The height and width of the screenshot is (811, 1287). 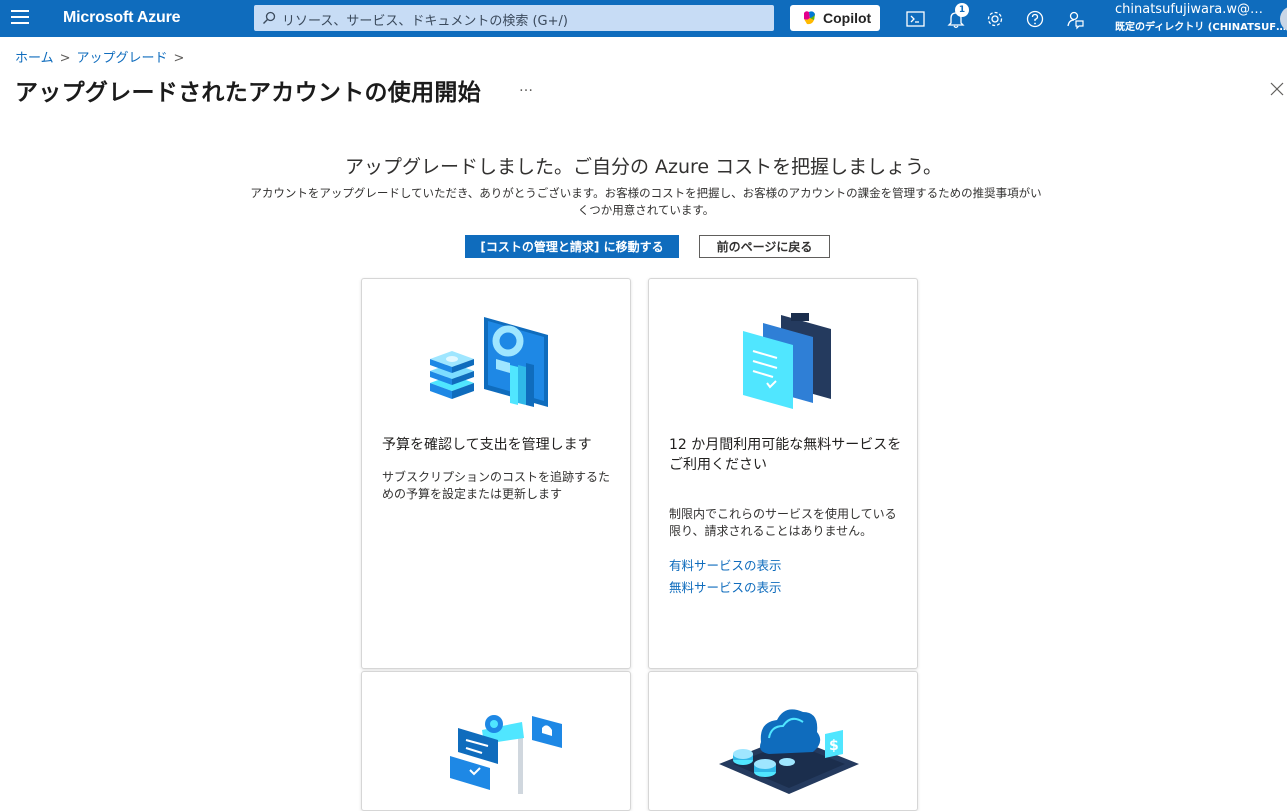 What do you see at coordinates (1277, 89) in the screenshot?
I see `close-icon` at bounding box center [1277, 89].